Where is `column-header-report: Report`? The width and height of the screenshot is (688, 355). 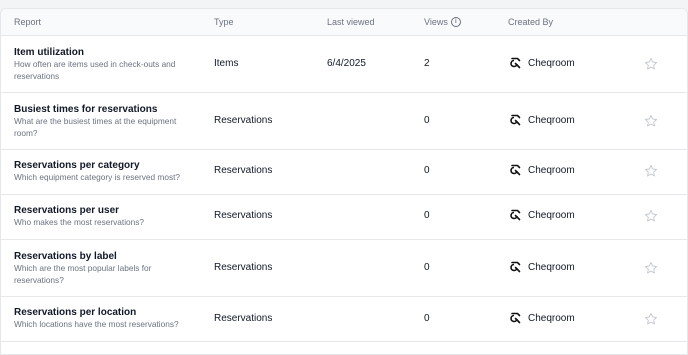
column-header-report: Report is located at coordinates (27, 22).